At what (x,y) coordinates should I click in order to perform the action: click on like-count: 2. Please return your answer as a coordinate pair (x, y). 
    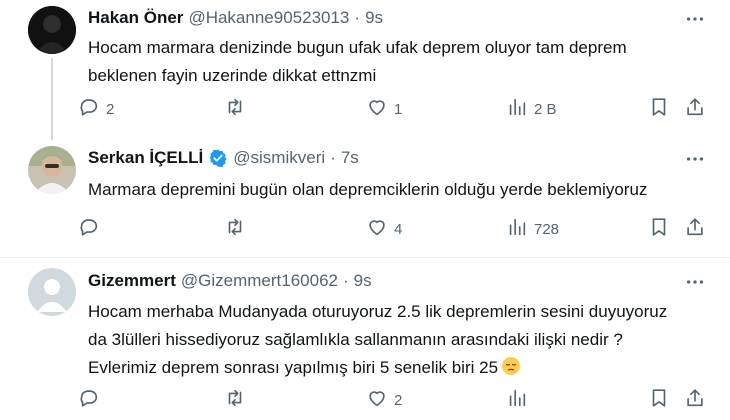
    Looking at the image, I should click on (398, 400).